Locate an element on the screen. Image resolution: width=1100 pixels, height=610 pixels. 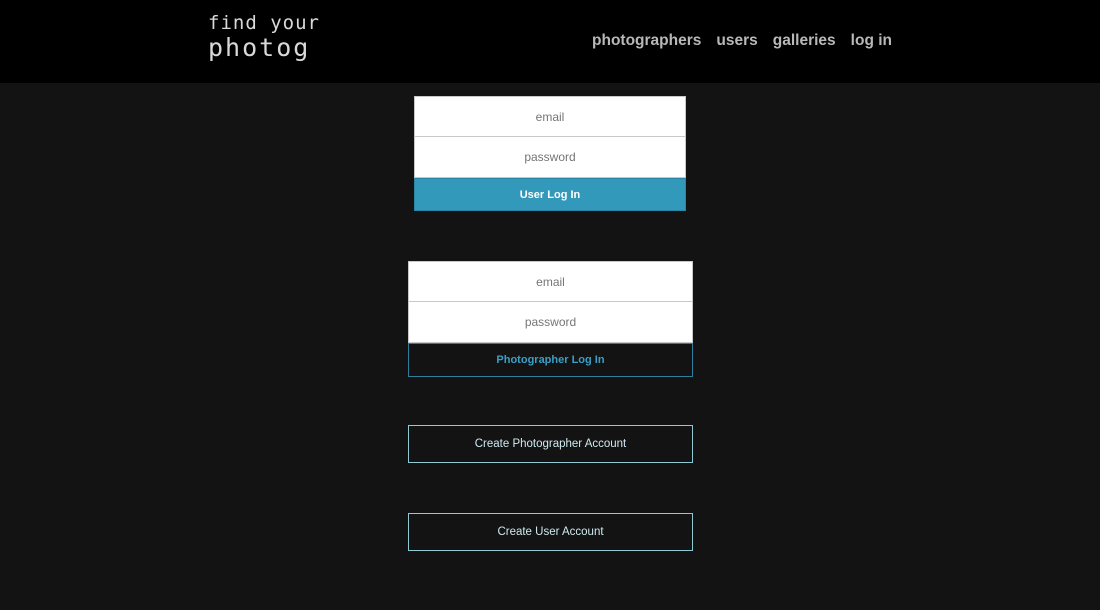
photographer-login-form: Photographer Log In is located at coordinates (550, 319).